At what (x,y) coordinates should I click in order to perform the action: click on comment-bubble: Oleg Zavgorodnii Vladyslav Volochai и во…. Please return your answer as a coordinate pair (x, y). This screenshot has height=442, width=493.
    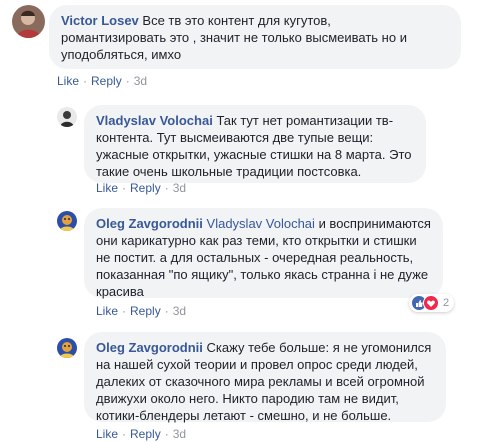
    Looking at the image, I should click on (263, 253).